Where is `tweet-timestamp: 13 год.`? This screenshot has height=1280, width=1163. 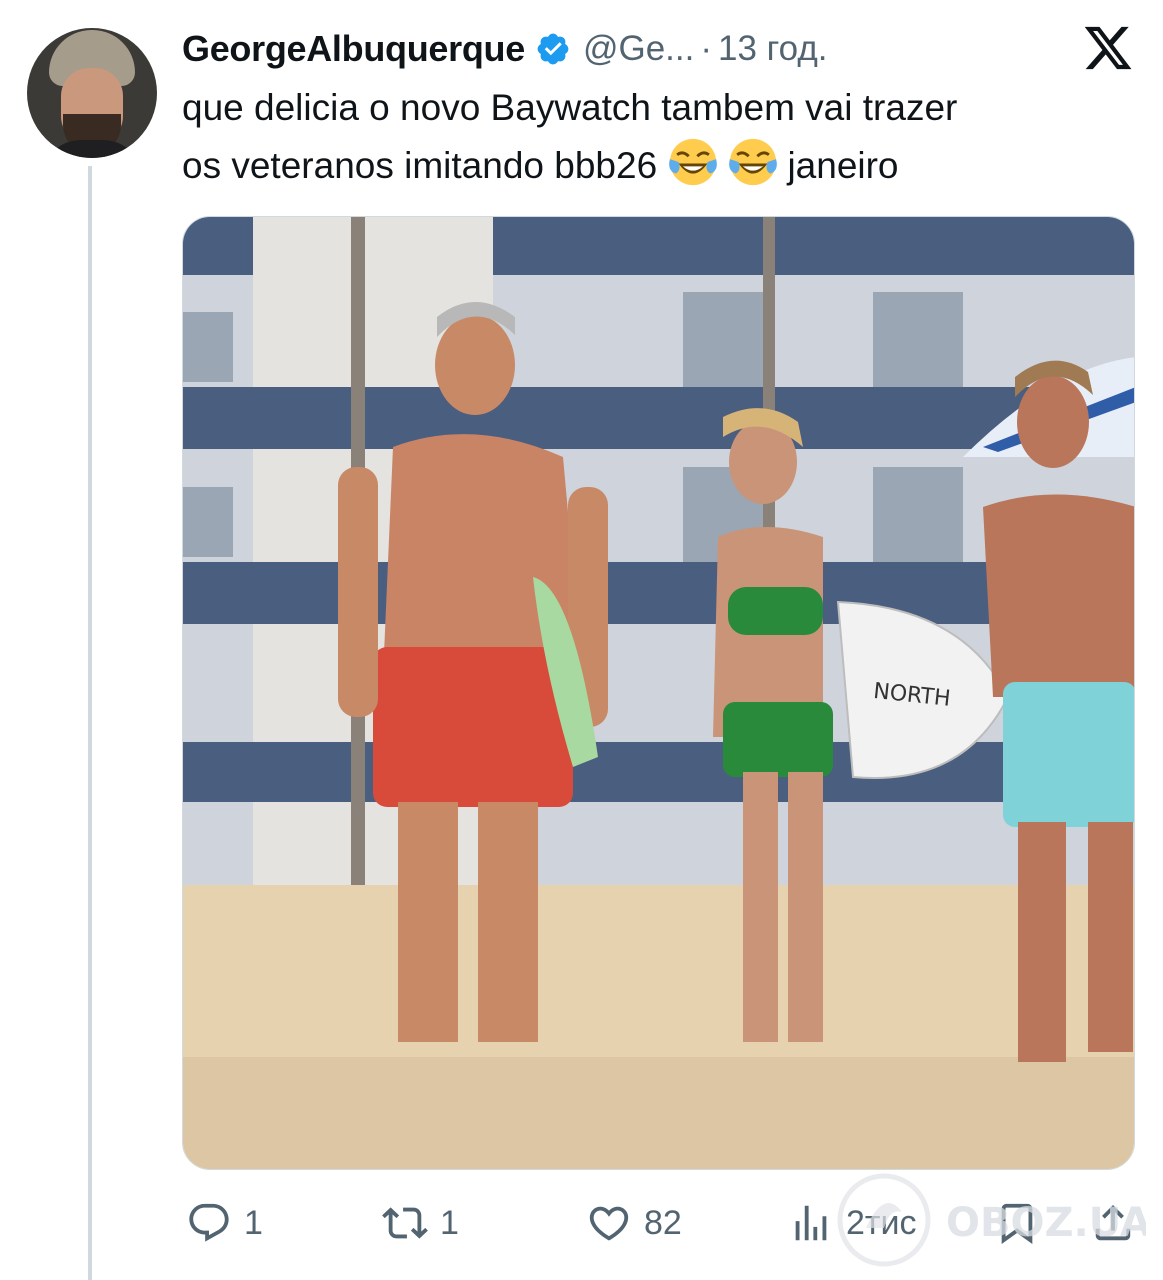
tweet-timestamp: 13 год. is located at coordinates (773, 49).